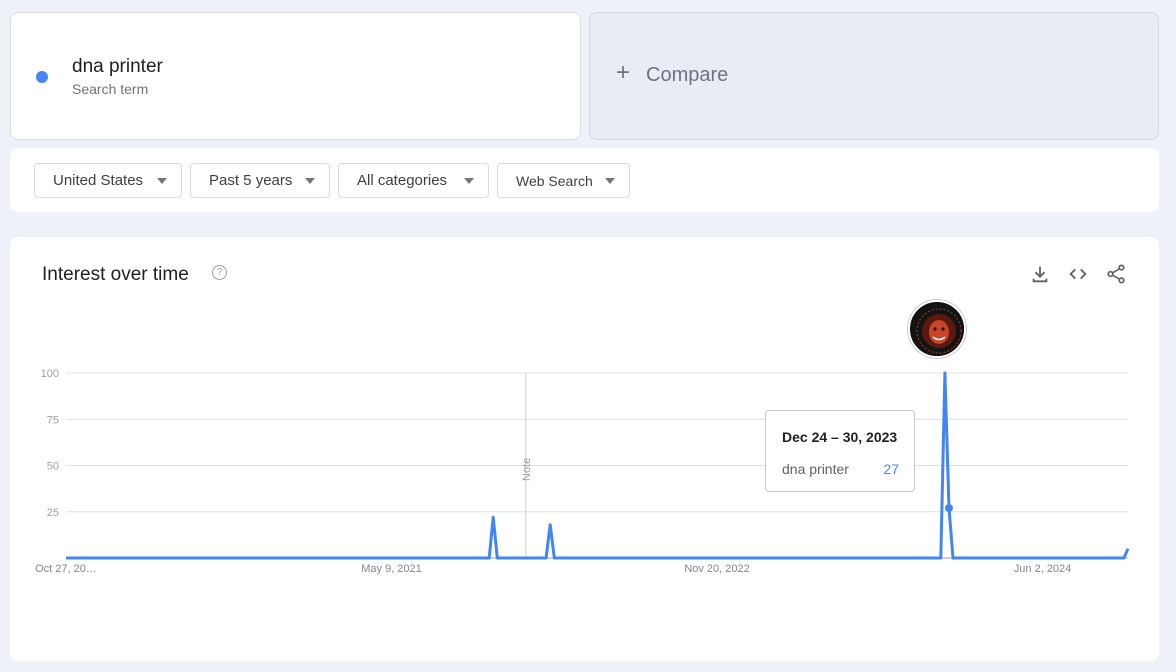  Describe the element at coordinates (948, 508) in the screenshot. I see `highlighted-data-point` at that location.